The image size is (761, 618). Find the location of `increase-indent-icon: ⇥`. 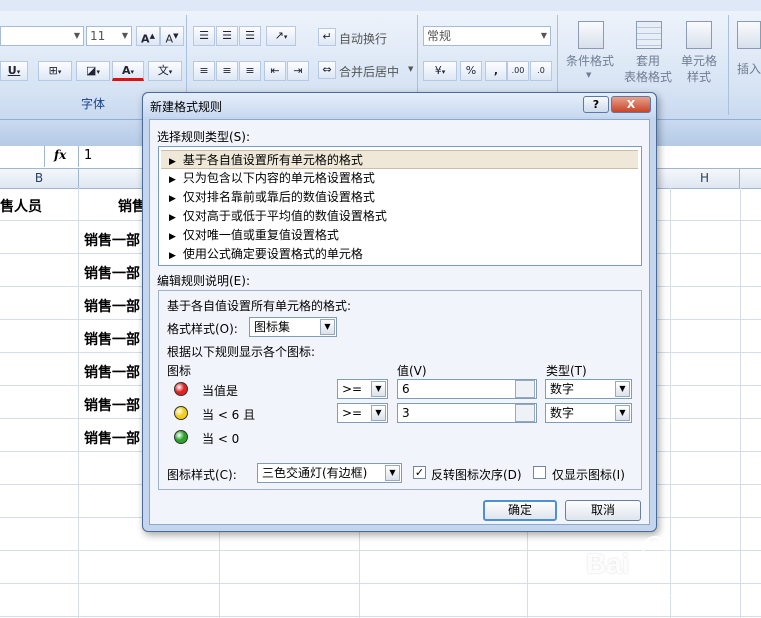

increase-indent-icon: ⇥ is located at coordinates (298, 71).